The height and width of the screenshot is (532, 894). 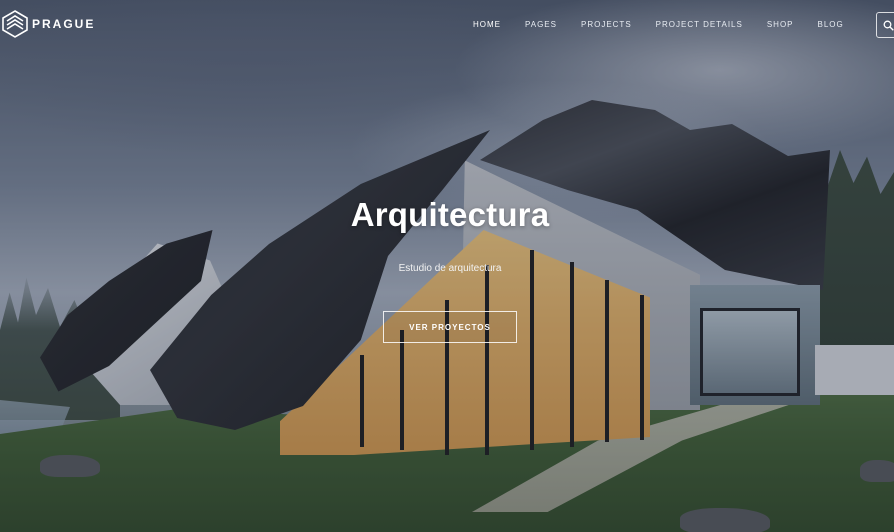 I want to click on logo-icon, so click(x=15, y=24).